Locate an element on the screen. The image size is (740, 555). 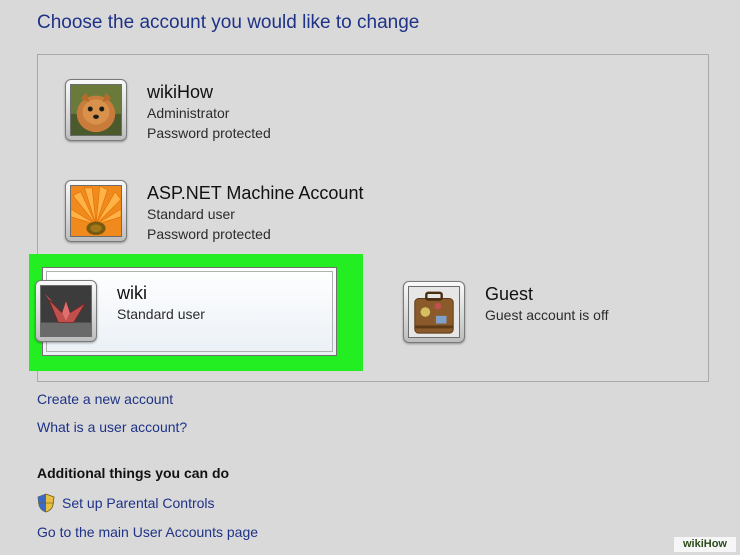
account-name: Guest is located at coordinates (509, 294).